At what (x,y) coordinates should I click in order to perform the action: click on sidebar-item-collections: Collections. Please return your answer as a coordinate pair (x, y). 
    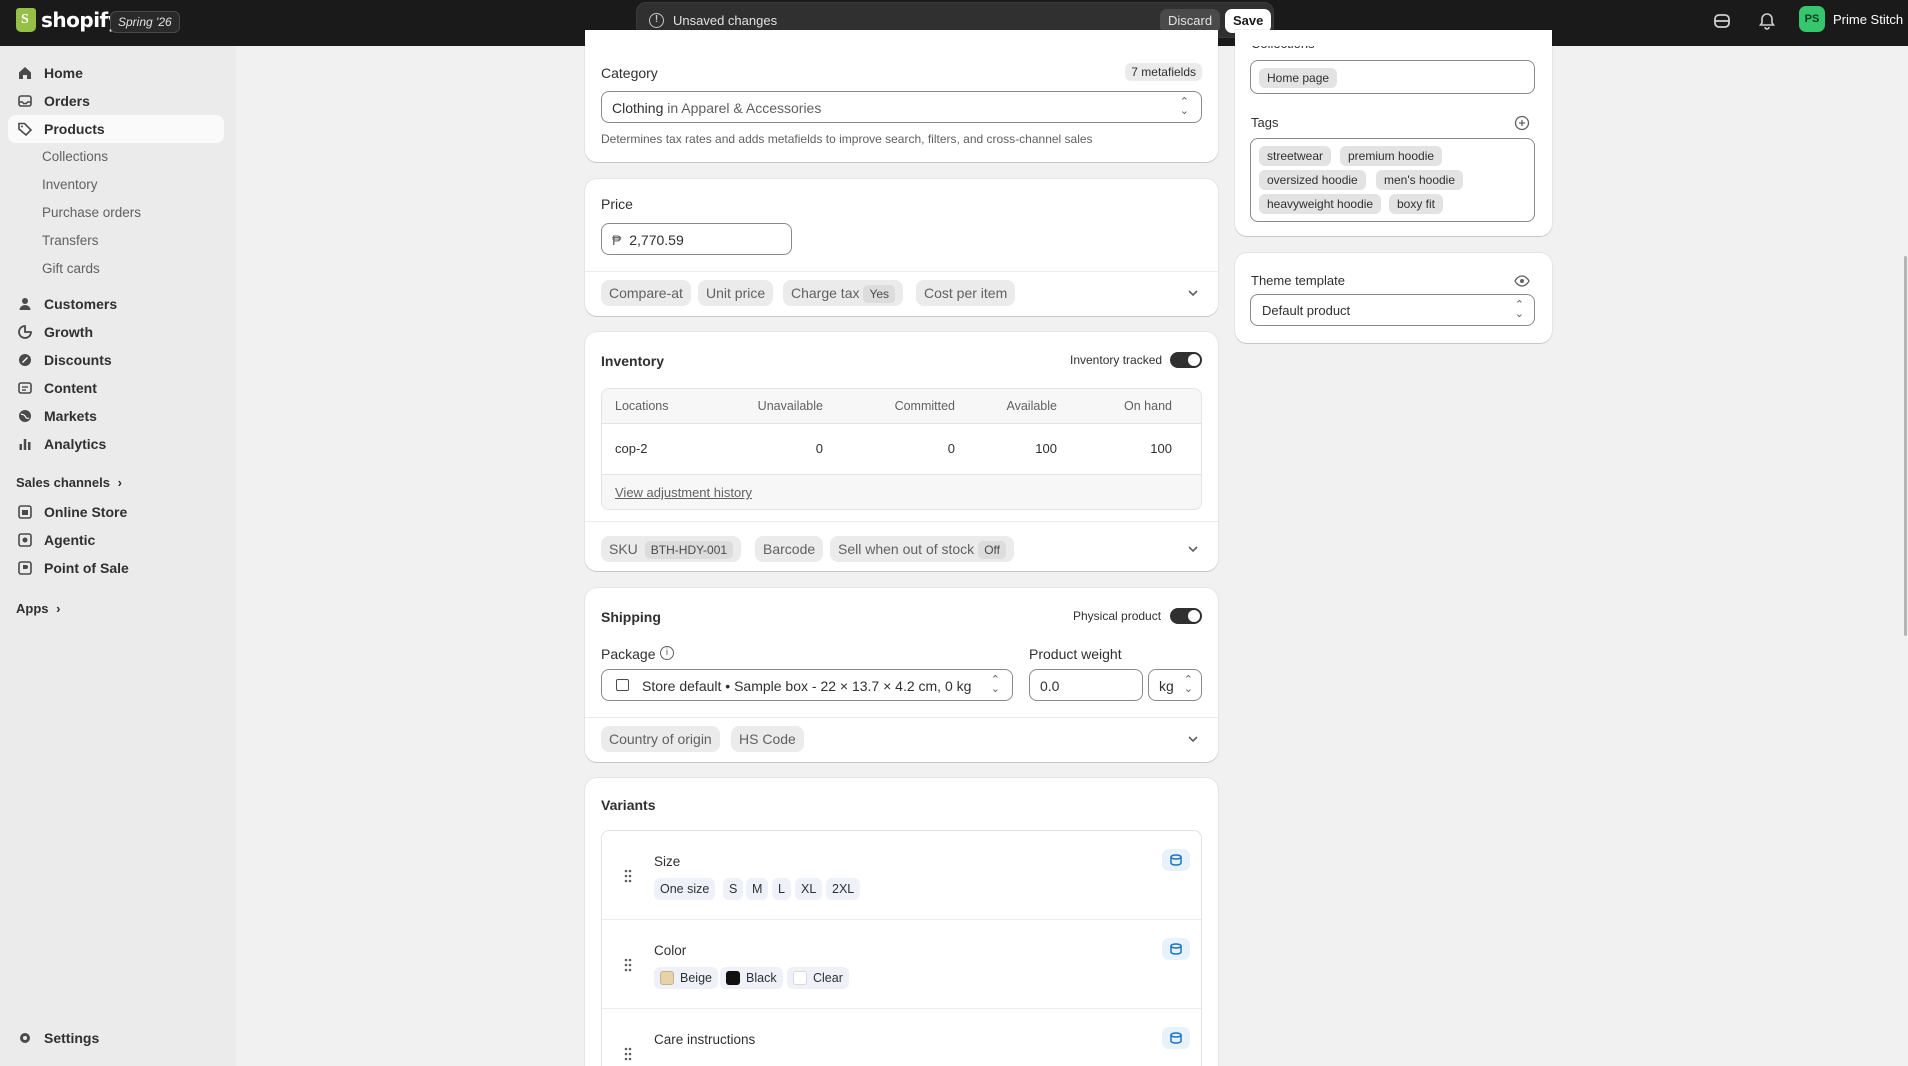
    Looking at the image, I should click on (75, 156).